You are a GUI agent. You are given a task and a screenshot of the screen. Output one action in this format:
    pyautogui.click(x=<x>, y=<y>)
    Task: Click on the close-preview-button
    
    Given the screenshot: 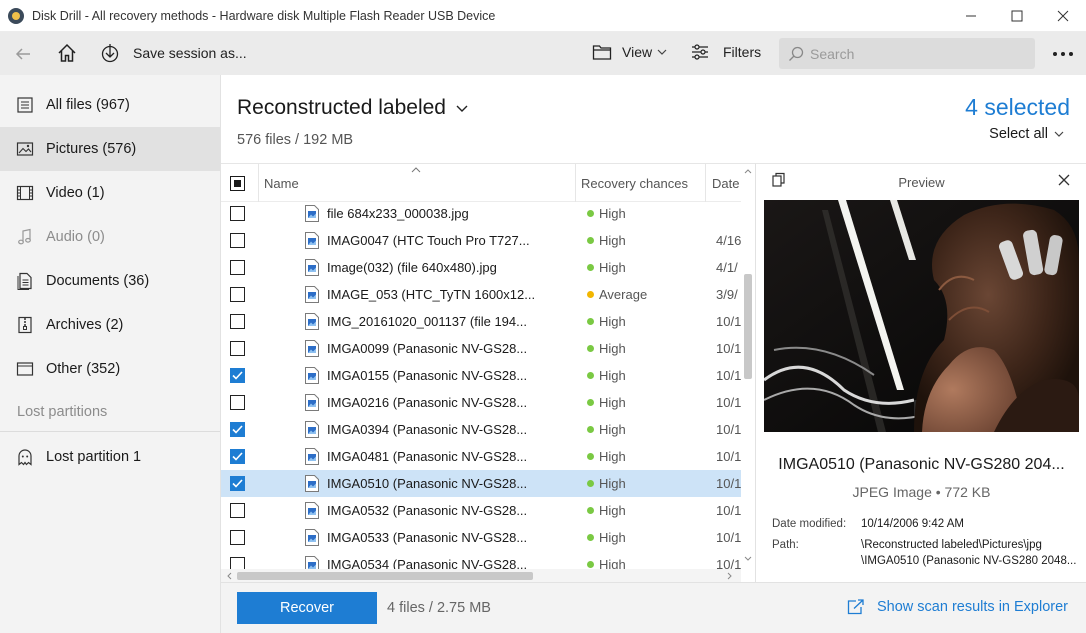 What is the action you would take?
    pyautogui.click(x=1064, y=181)
    